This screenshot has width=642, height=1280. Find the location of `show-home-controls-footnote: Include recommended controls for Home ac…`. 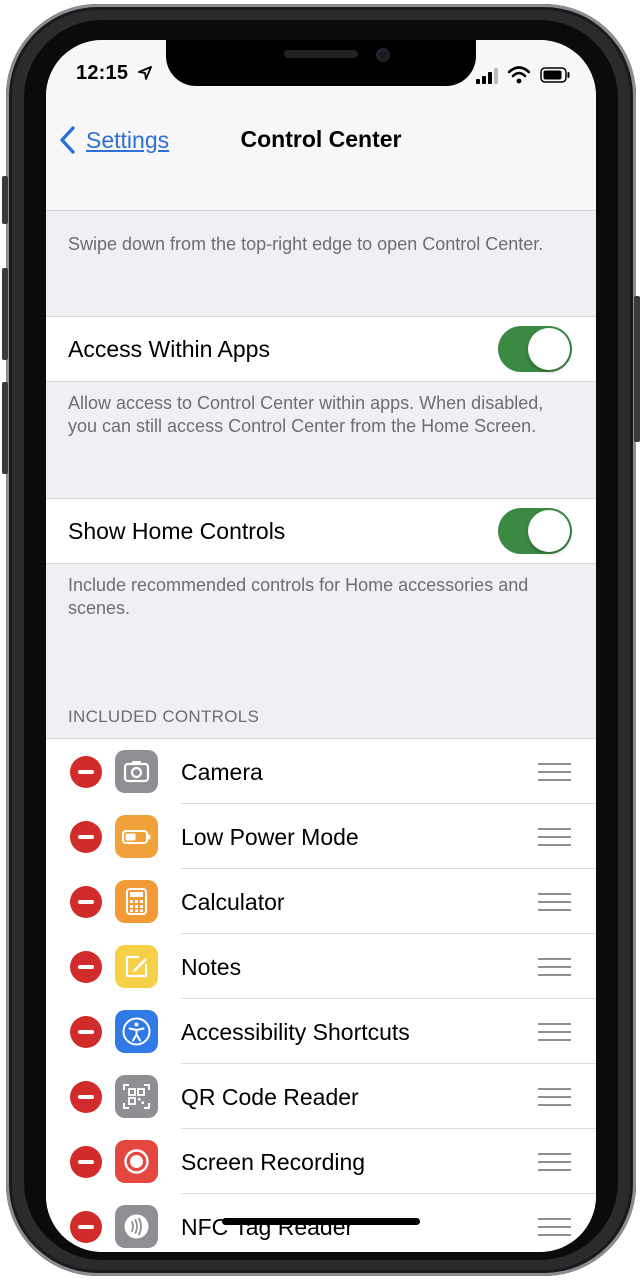

show-home-controls-footnote: Include recommended controls for Home ac… is located at coordinates (298, 596).